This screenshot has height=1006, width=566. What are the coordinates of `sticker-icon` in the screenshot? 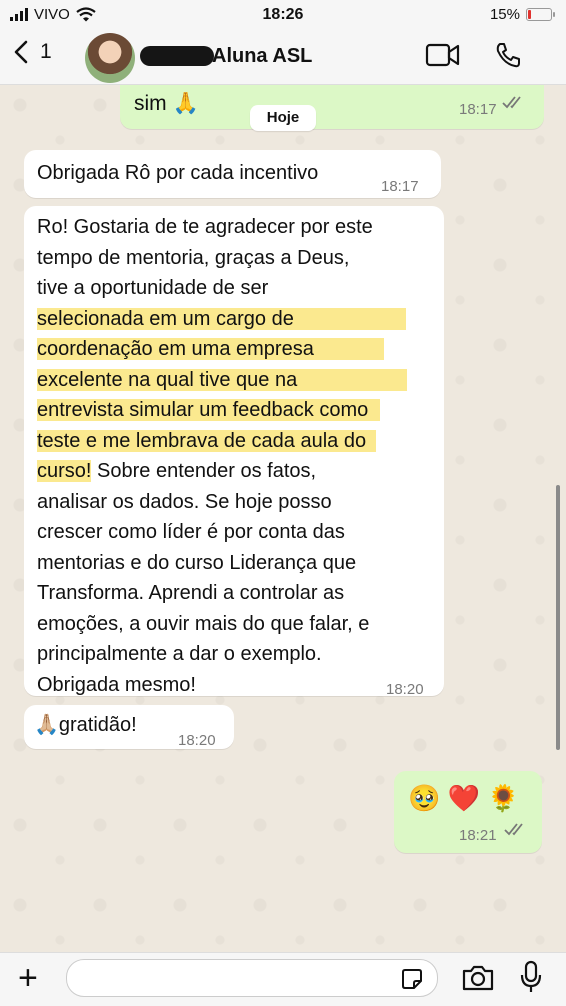 It's located at (412, 979).